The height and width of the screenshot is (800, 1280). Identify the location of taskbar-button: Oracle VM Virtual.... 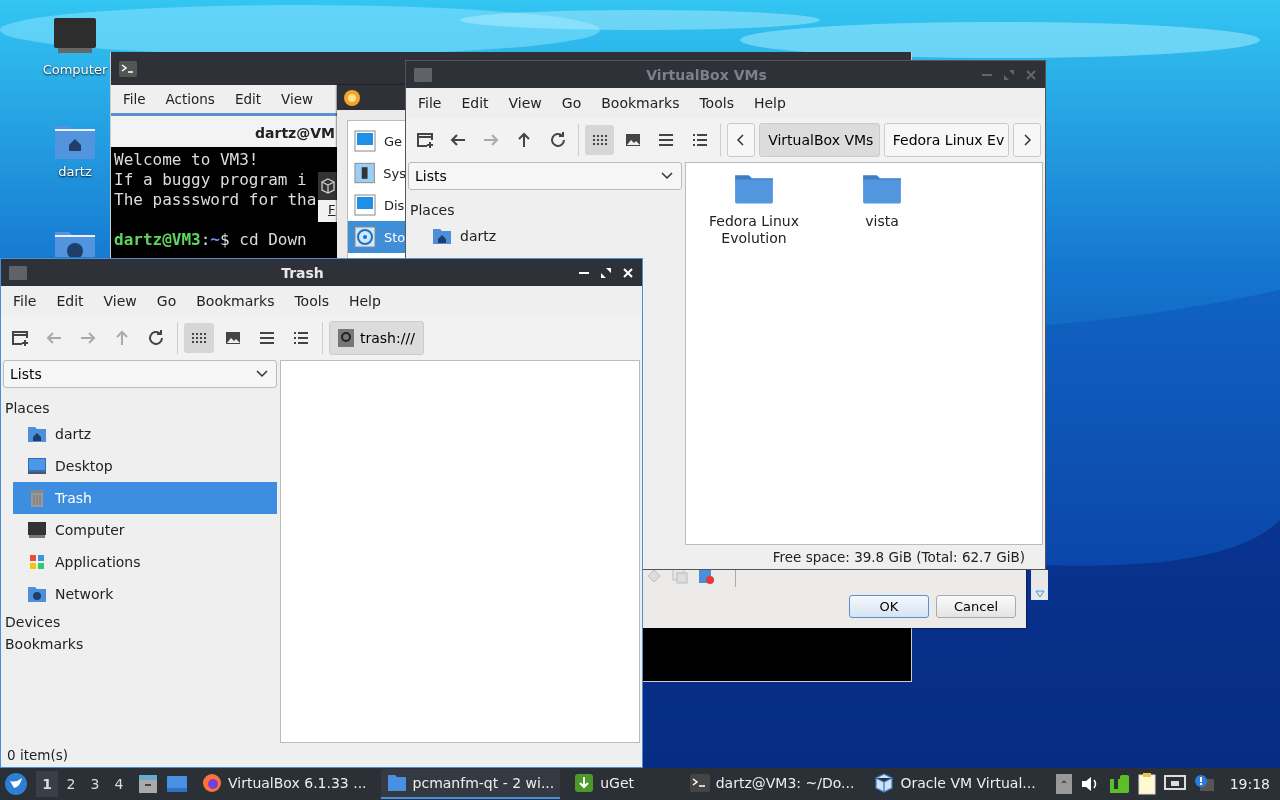
(955, 784).